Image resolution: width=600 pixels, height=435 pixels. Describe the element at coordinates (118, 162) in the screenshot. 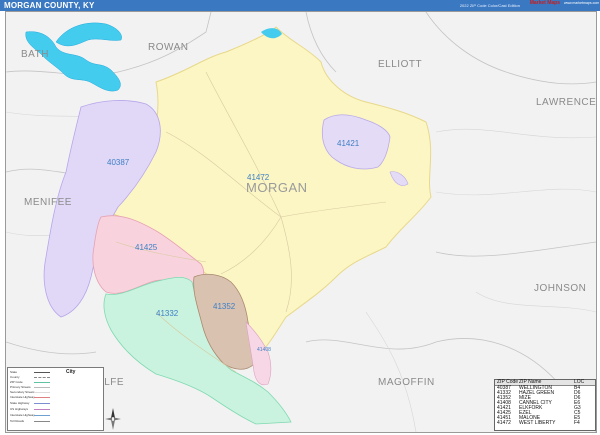

I see `zip-label-40387: 40387` at that location.